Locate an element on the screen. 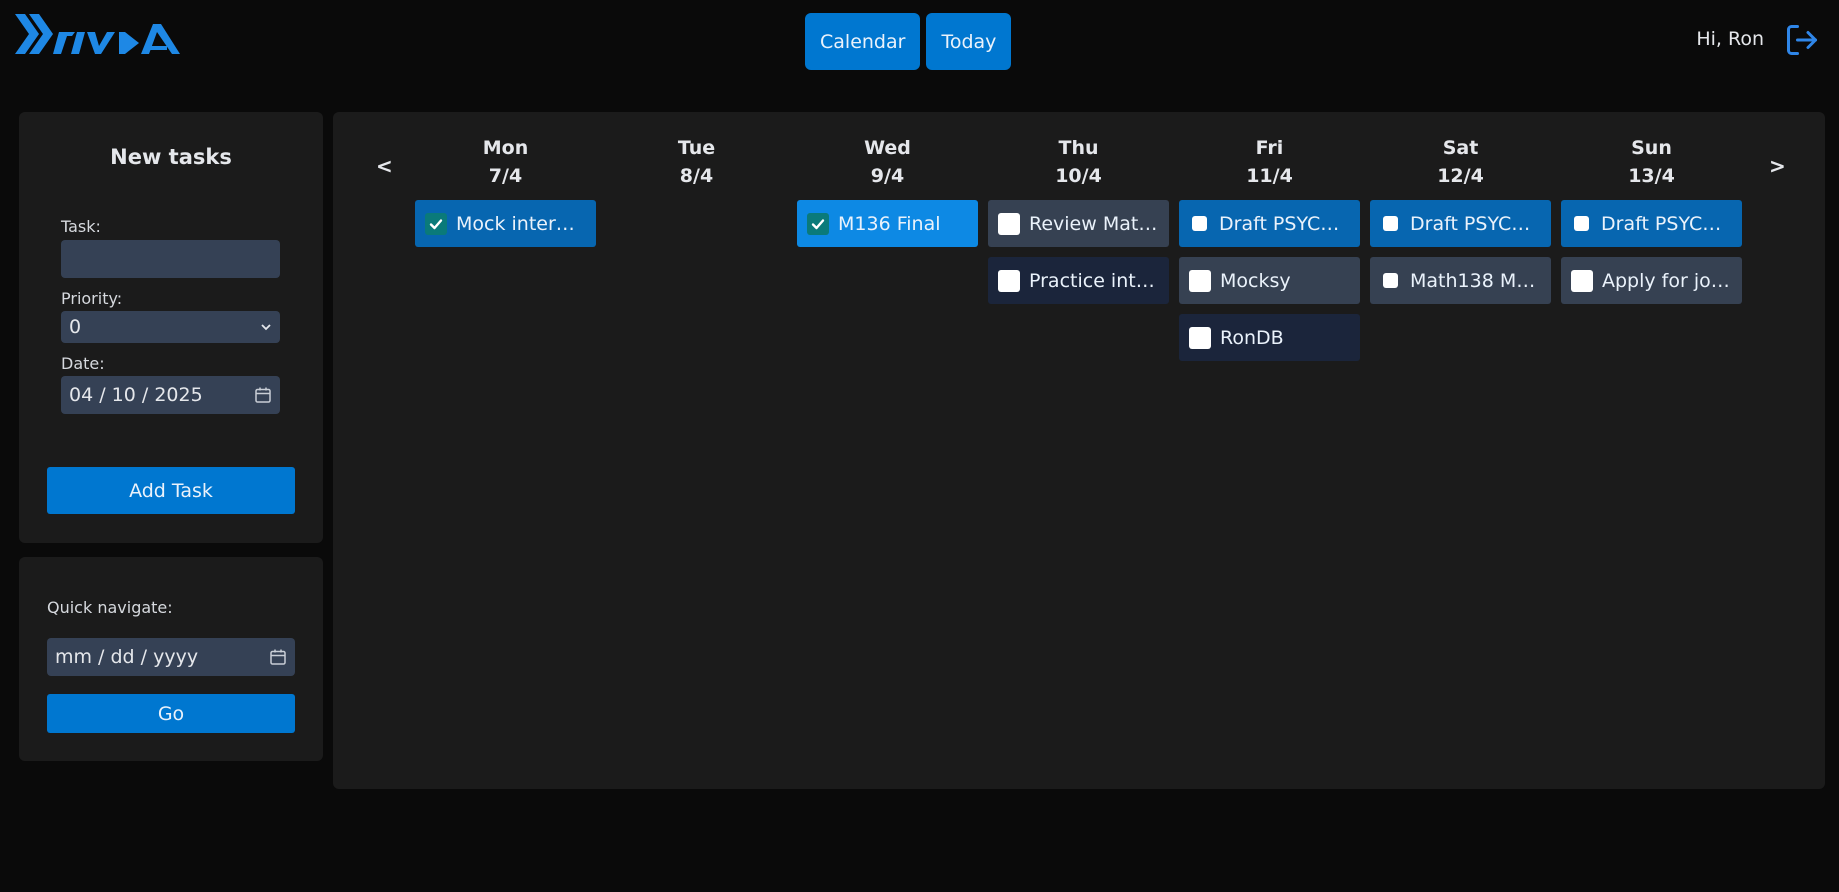  task-card: Apply for jobs is located at coordinates (1651, 280).